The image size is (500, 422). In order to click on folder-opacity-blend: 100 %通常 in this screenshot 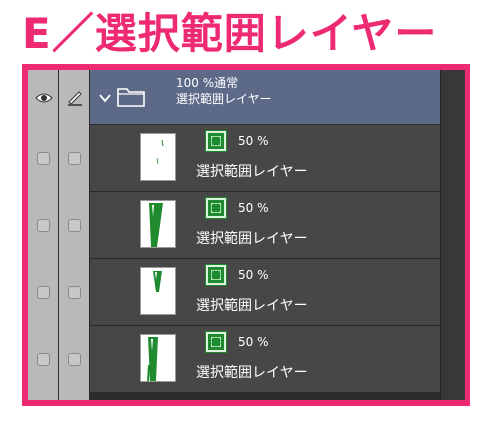, I will do `click(207, 83)`.